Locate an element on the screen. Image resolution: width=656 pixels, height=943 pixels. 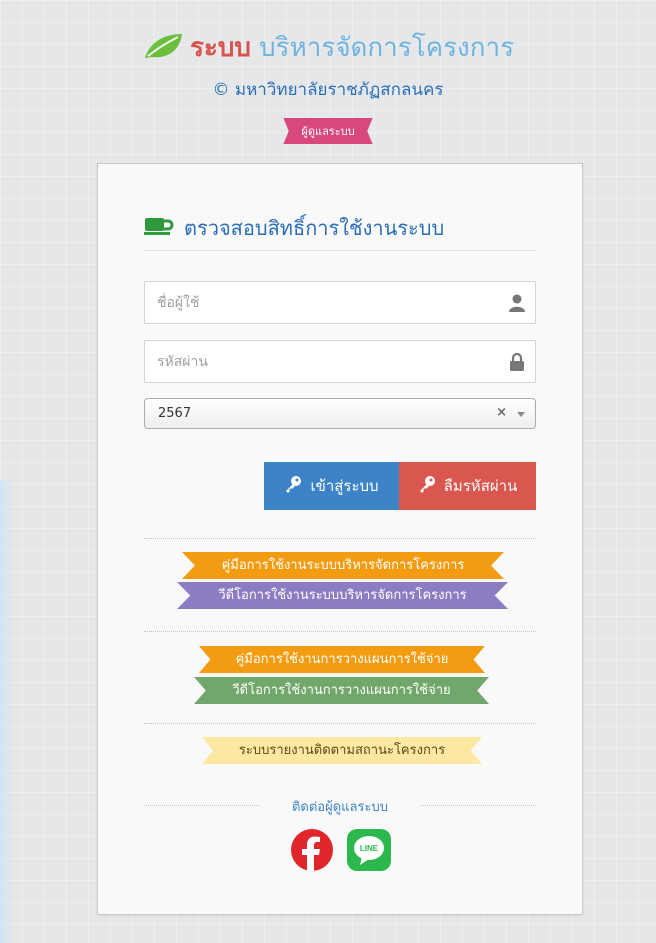
app-title-part1: ระบบ is located at coordinates (220, 48).